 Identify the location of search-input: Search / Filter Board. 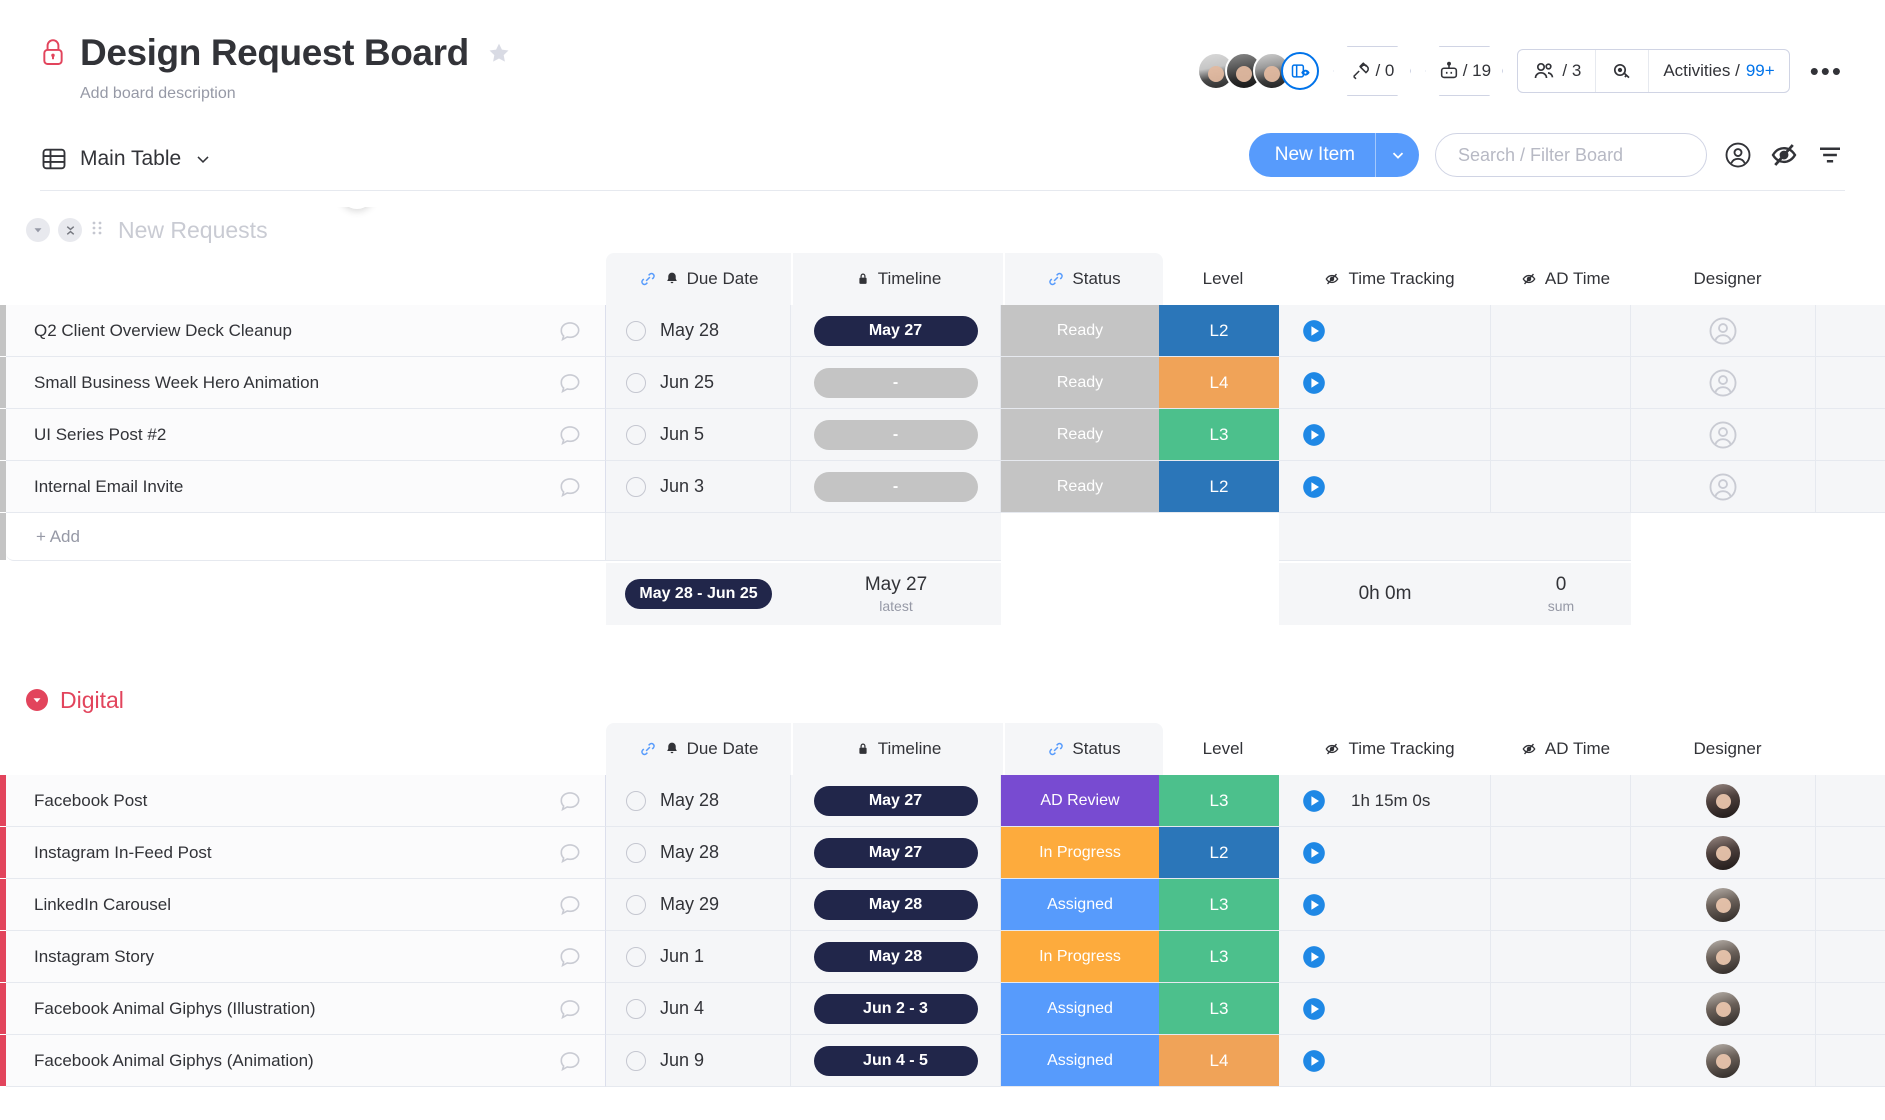
(1571, 155).